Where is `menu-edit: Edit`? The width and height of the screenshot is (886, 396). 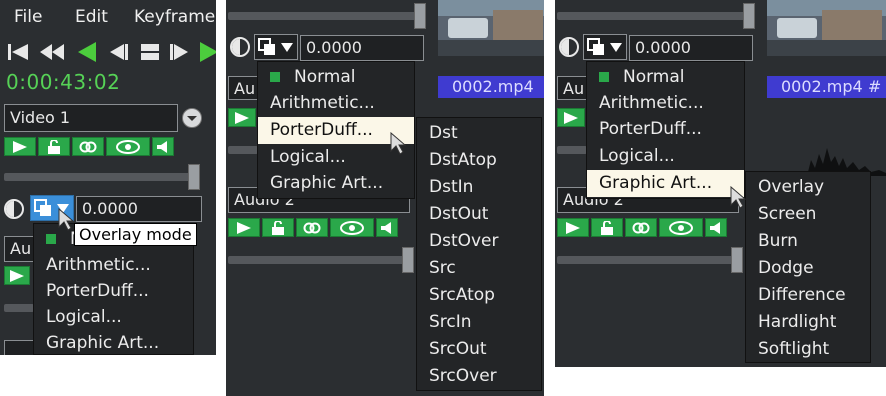
menu-edit: Edit is located at coordinates (91, 17).